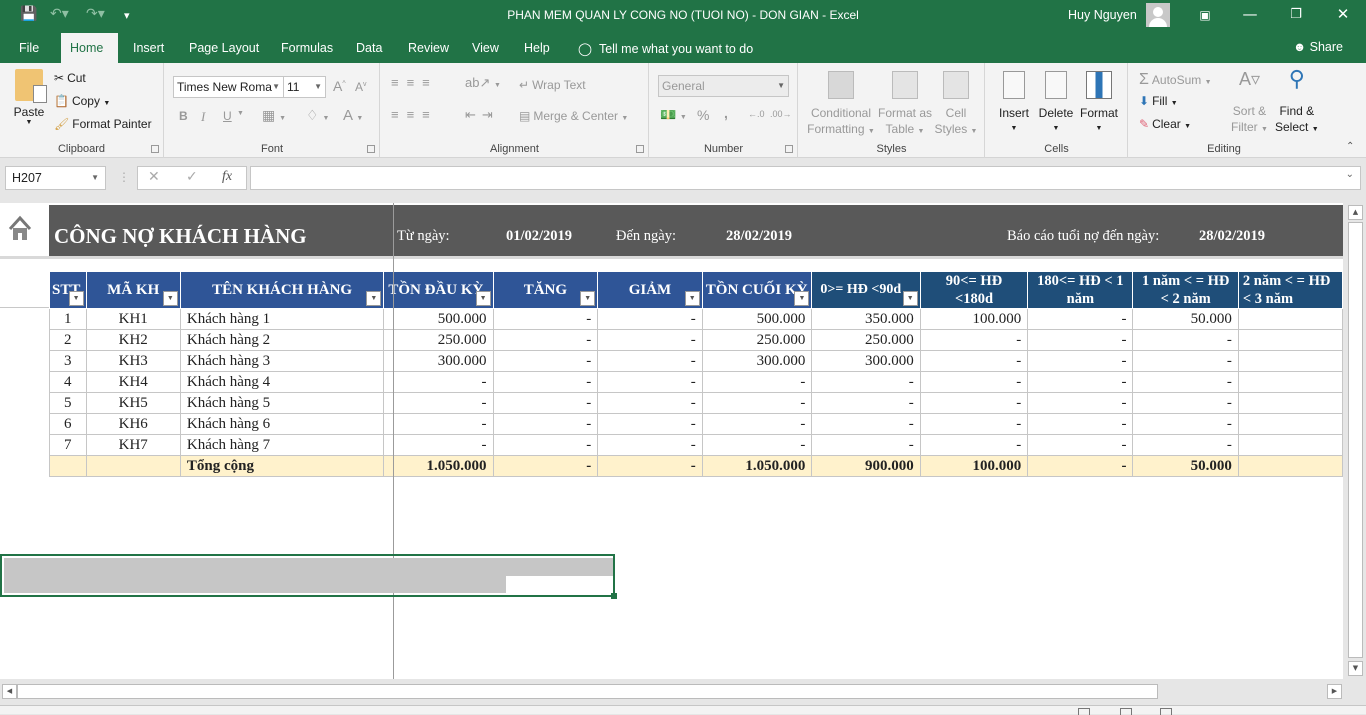  I want to click on italic-button: I, so click(203, 117).